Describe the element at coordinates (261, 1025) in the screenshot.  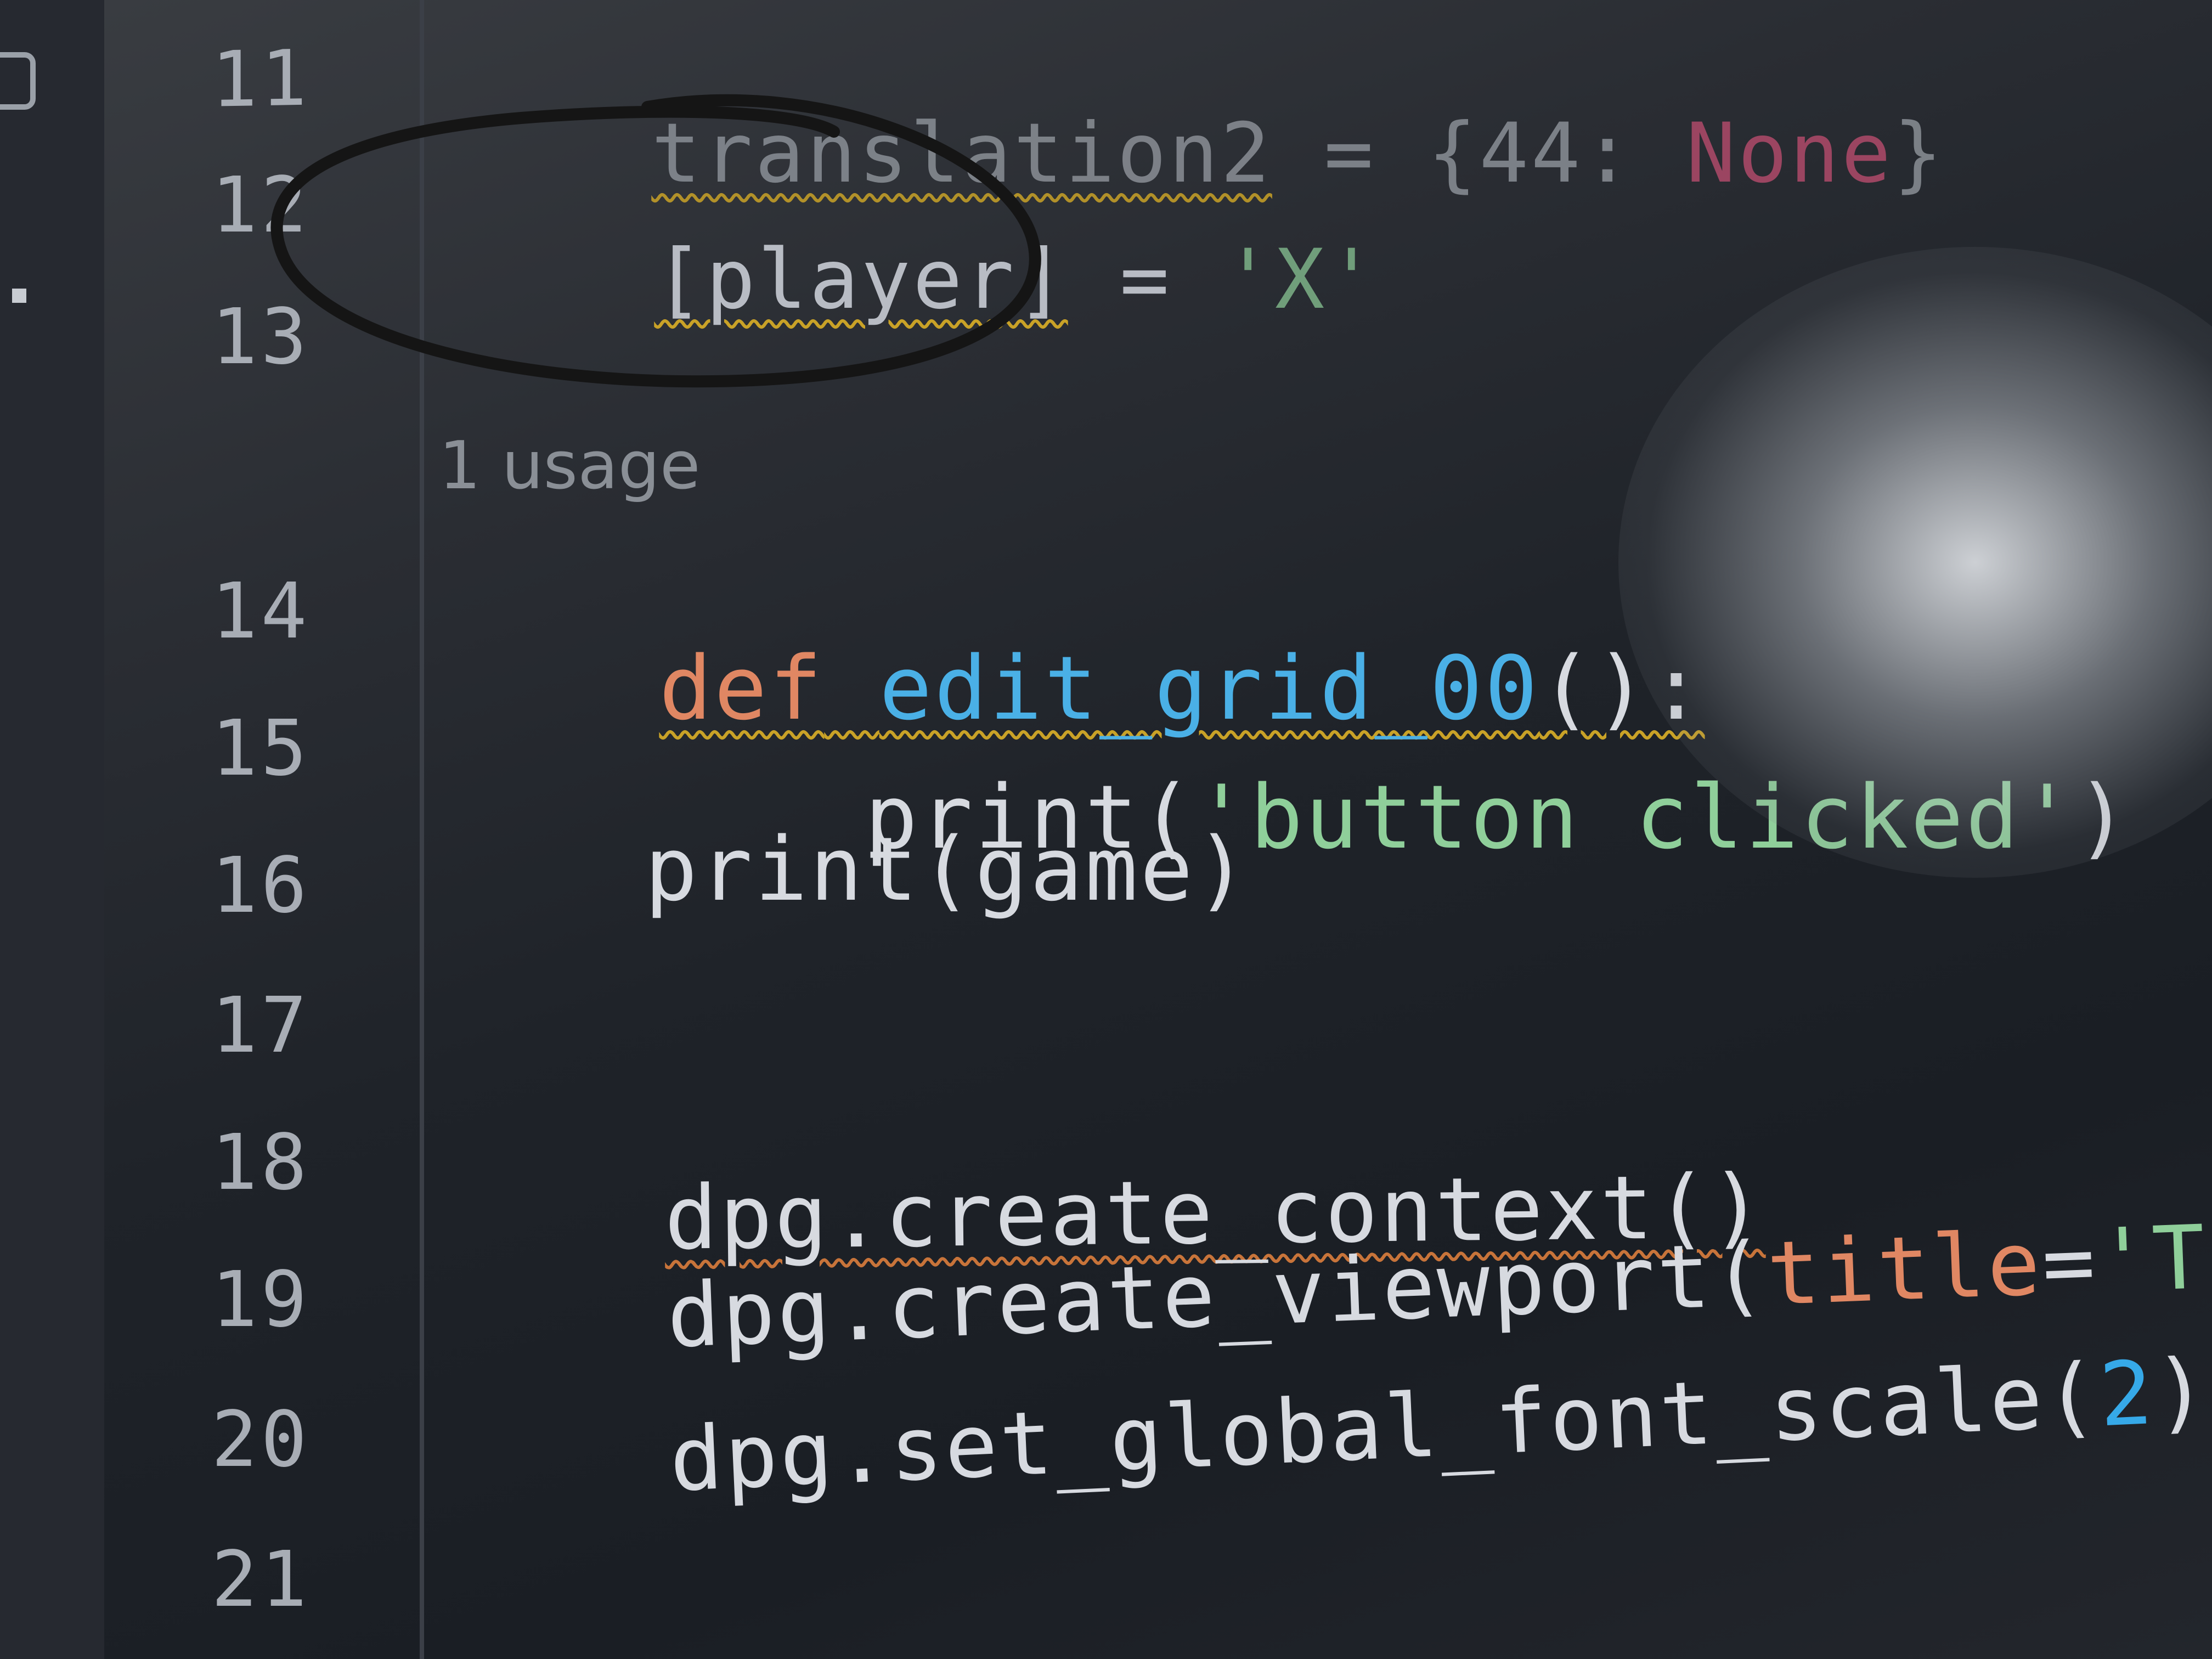
I see `line-number-17: 17` at that location.